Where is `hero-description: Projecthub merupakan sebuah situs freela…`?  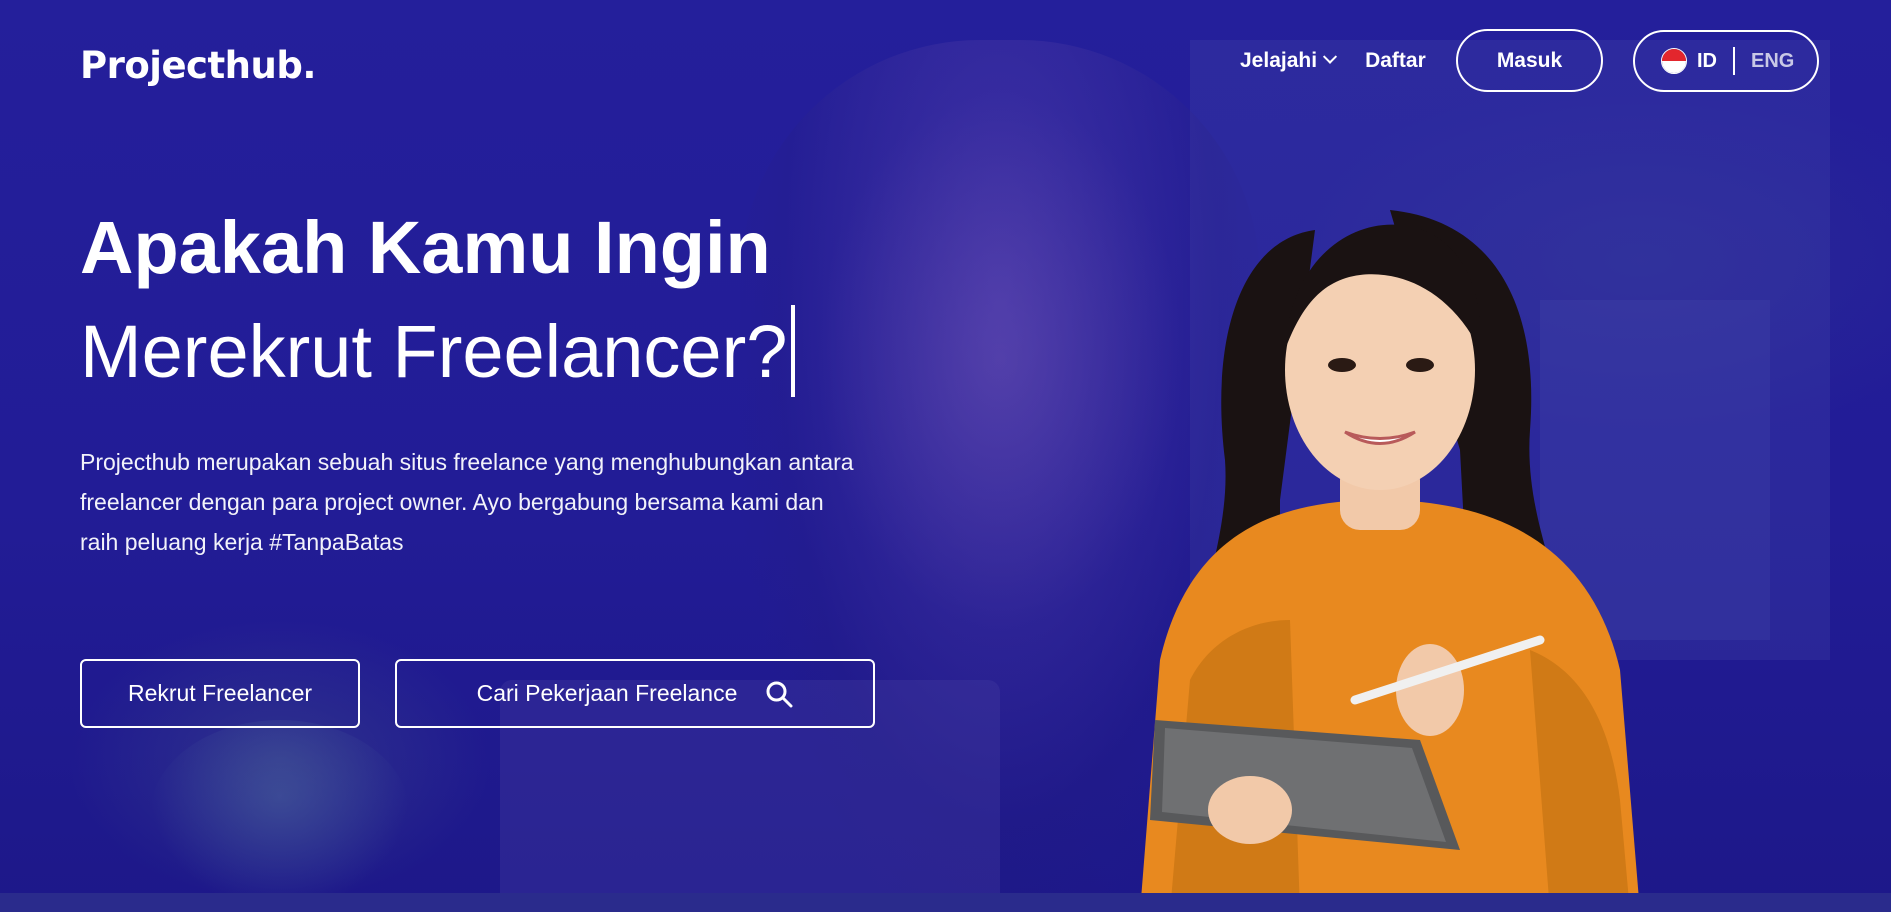 hero-description: Projecthub merupakan sebuah situs freela… is located at coordinates (467, 502).